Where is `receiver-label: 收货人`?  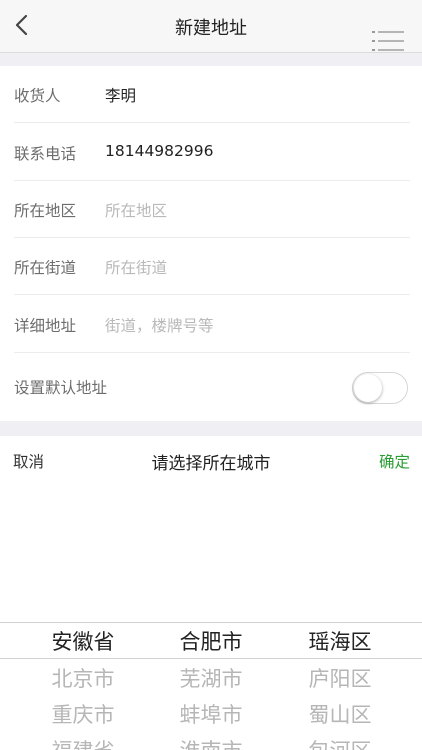
receiver-label: 收货人 is located at coordinates (37, 96).